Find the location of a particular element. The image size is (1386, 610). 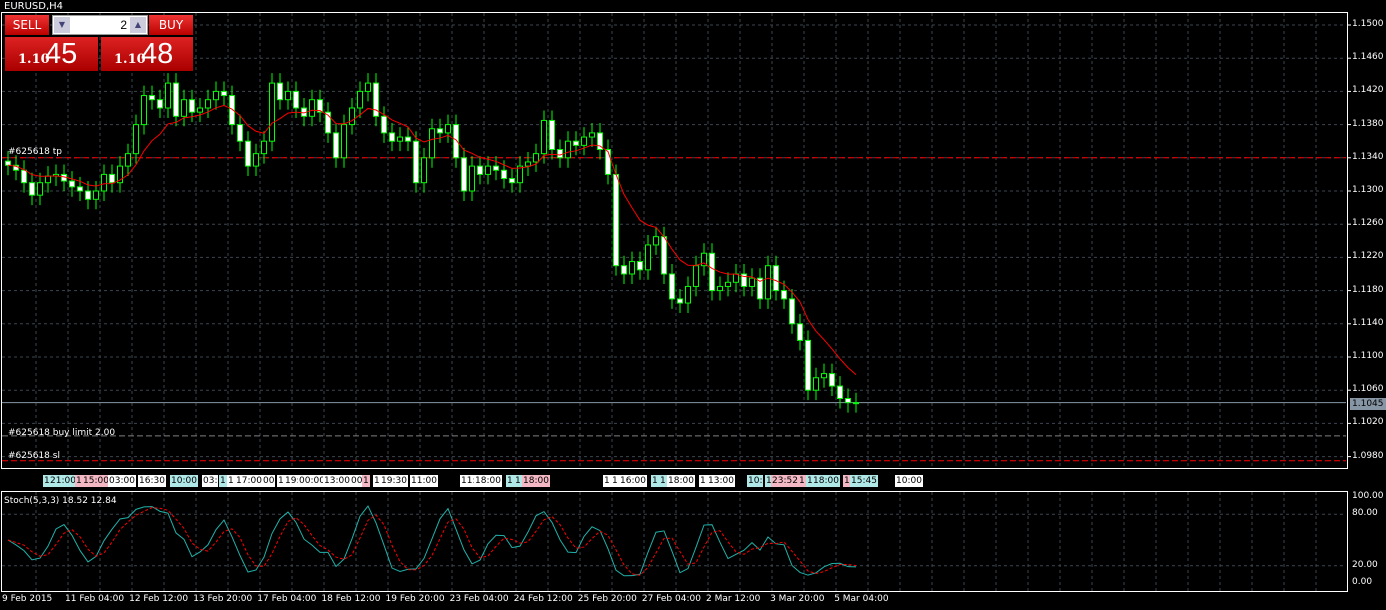

lot-input is located at coordinates (100, 25).